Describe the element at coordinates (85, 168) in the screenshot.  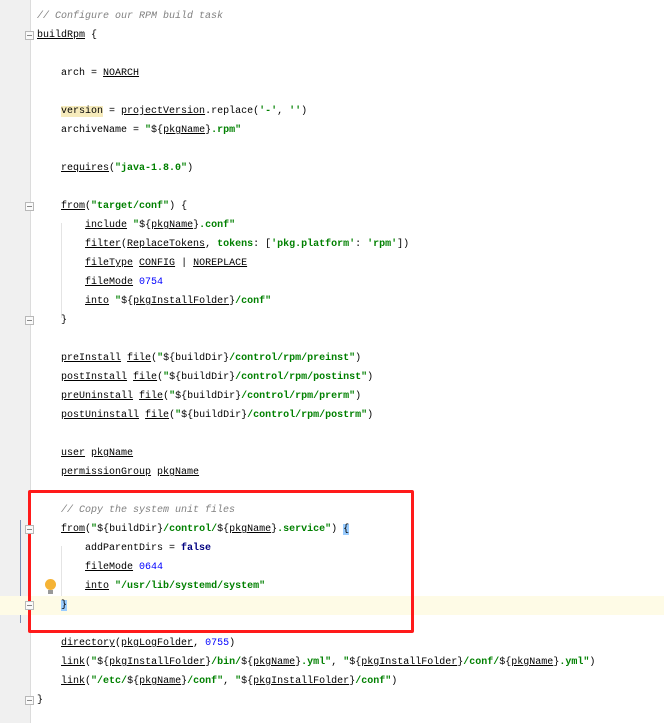
I see `code-token: requires` at that location.